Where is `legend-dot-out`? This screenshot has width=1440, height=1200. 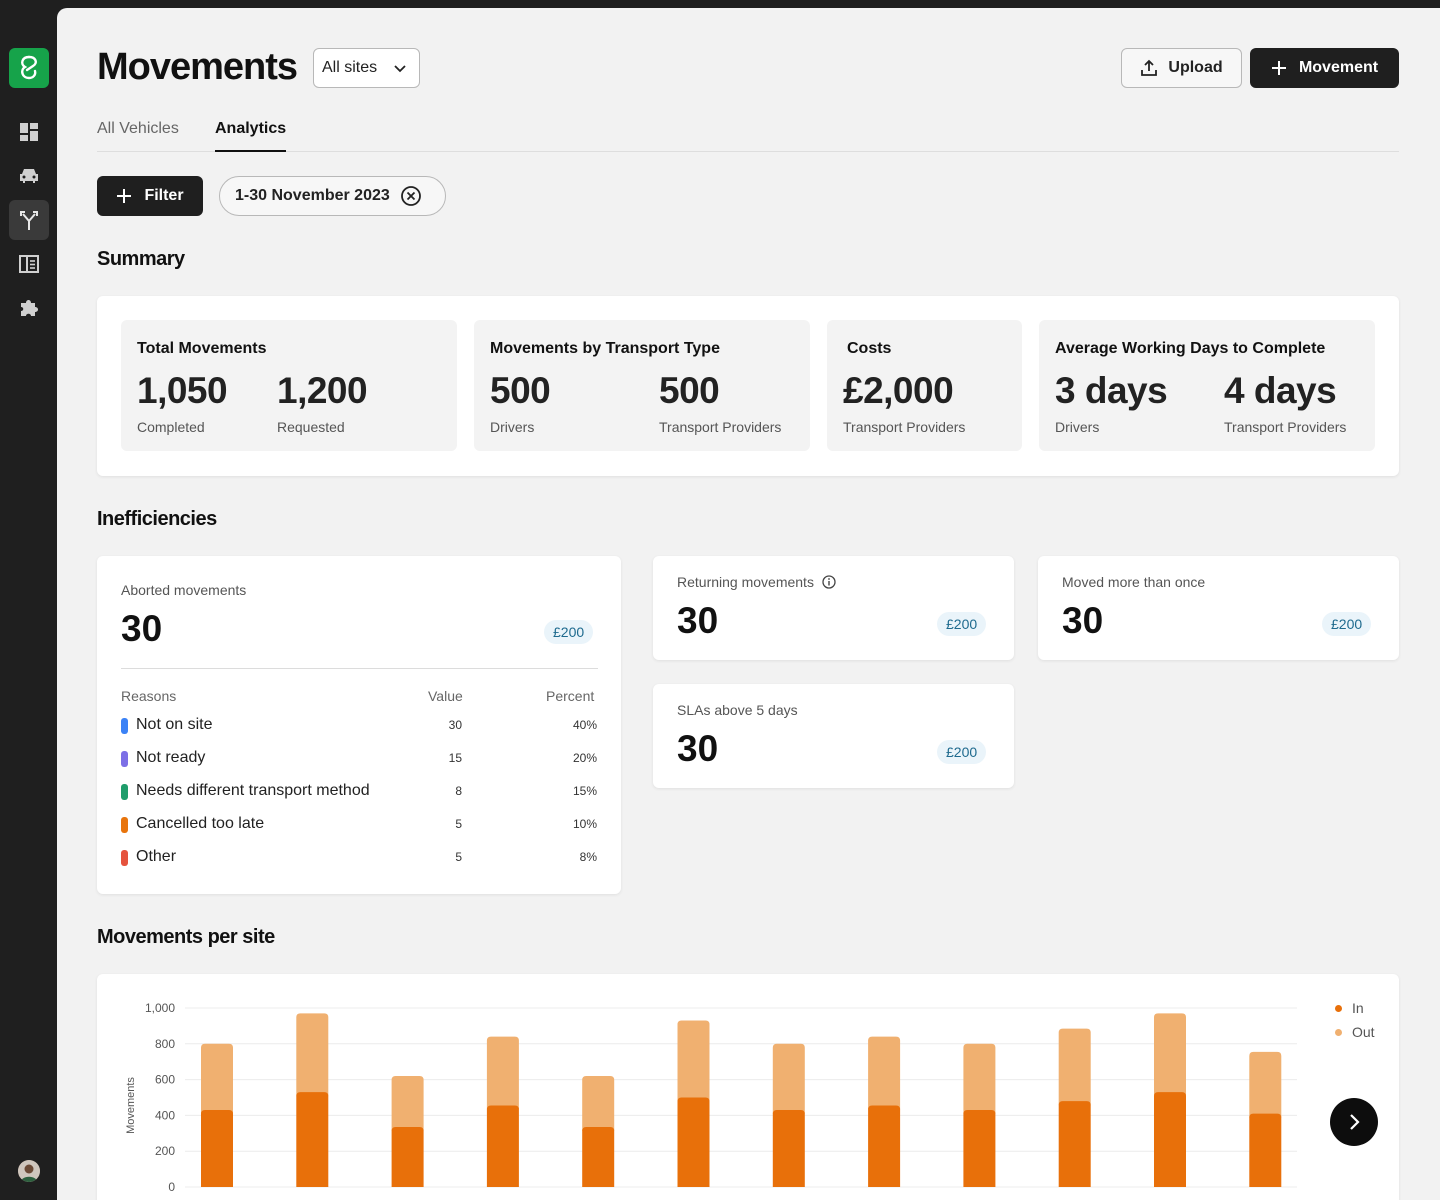 legend-dot-out is located at coordinates (1338, 1032).